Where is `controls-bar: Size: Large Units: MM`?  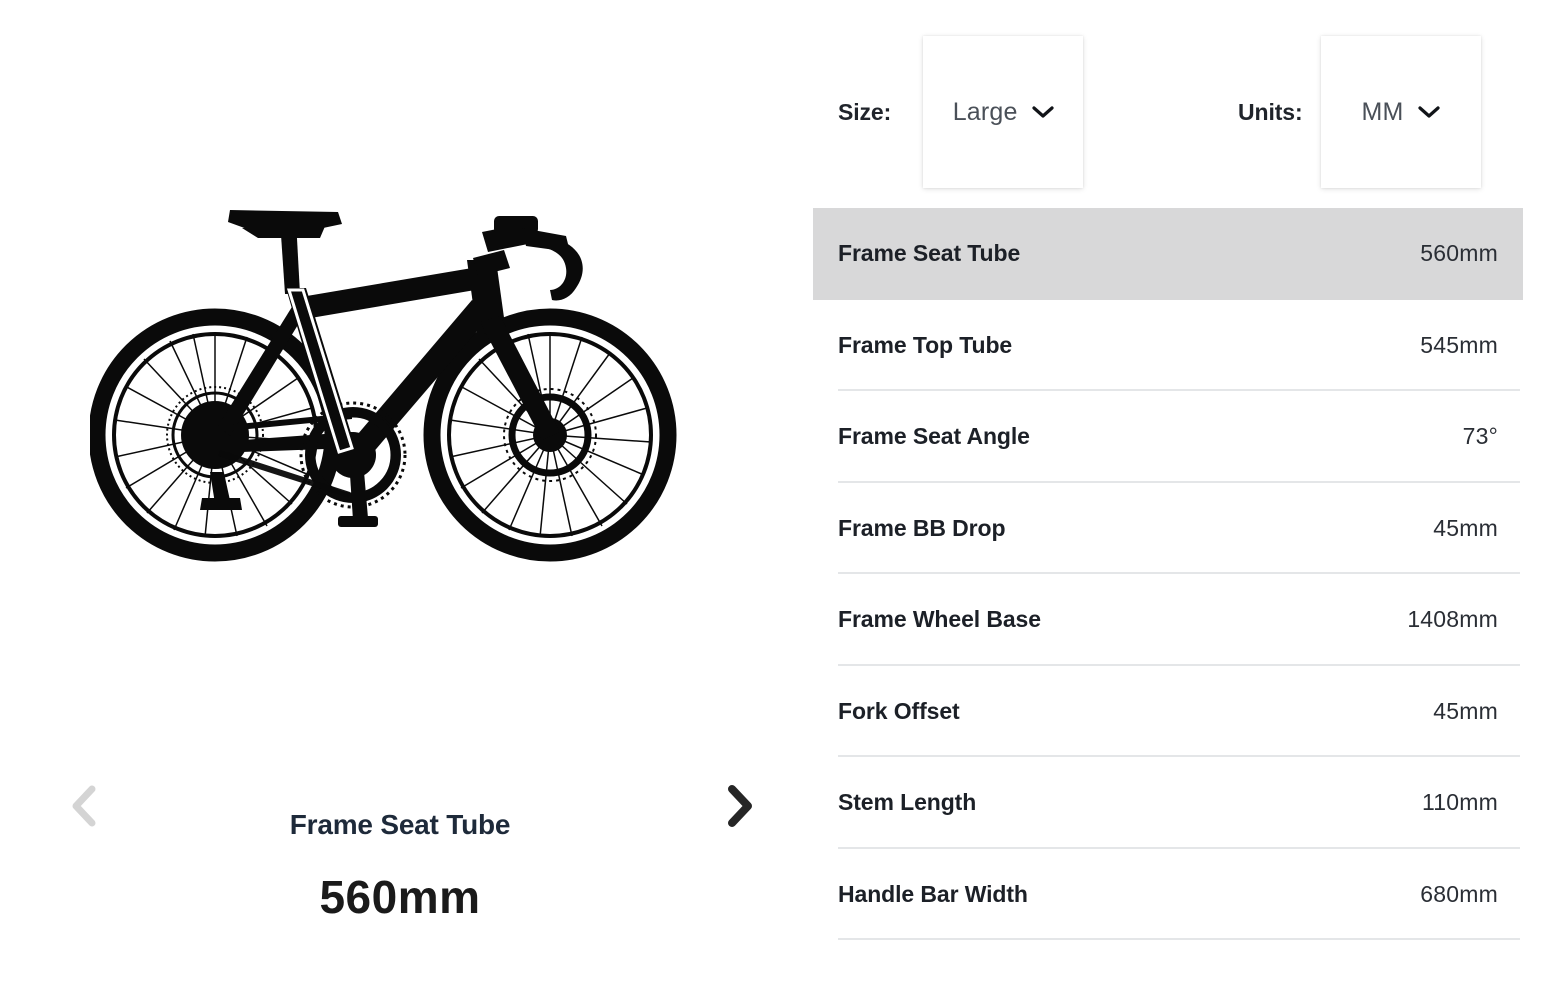 controls-bar: Size: Large Units: MM is located at coordinates (1178, 104).